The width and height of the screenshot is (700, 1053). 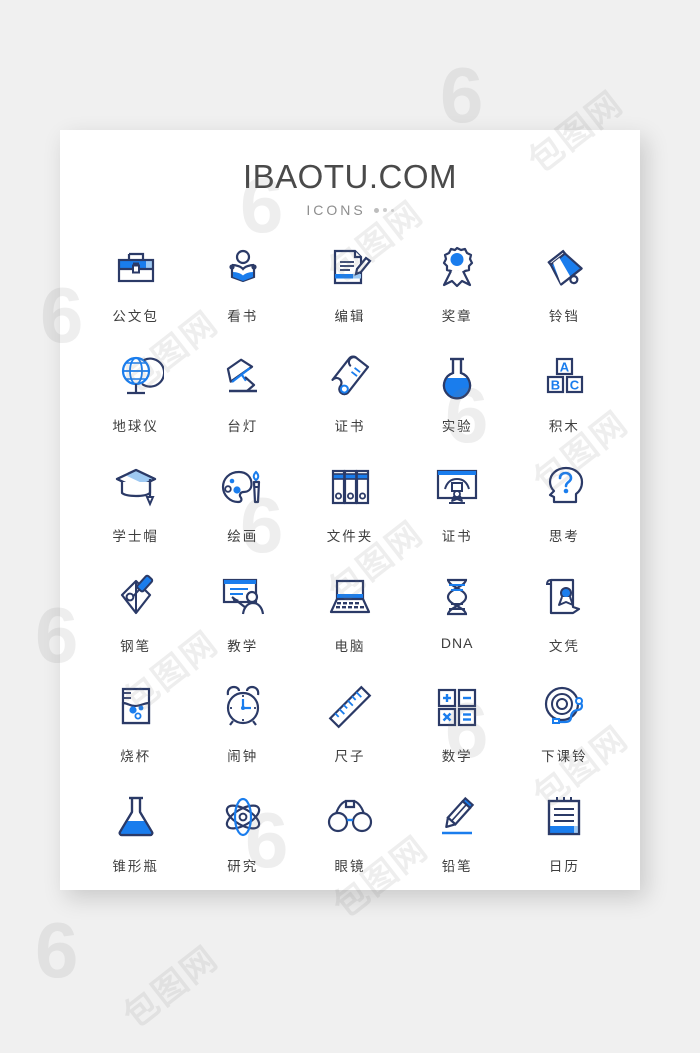 What do you see at coordinates (457, 510) in the screenshot?
I see `icon-cell-diploma-board: 证书` at bounding box center [457, 510].